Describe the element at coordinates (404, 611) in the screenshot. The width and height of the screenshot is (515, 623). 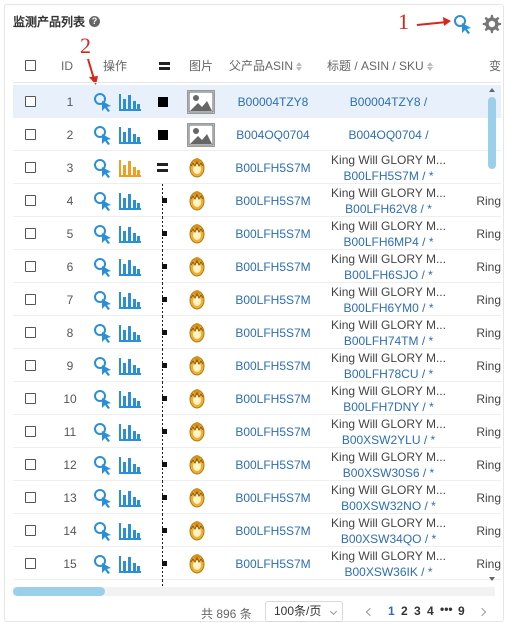
I see `page-2: 2` at that location.